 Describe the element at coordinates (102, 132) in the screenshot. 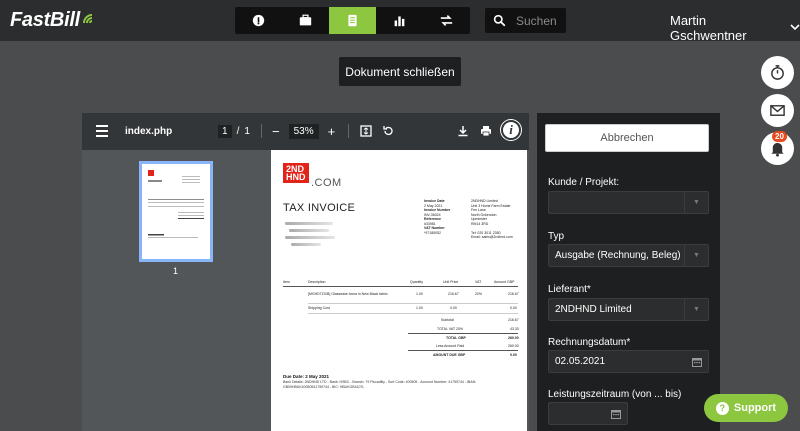

I see `menu-icon` at that location.